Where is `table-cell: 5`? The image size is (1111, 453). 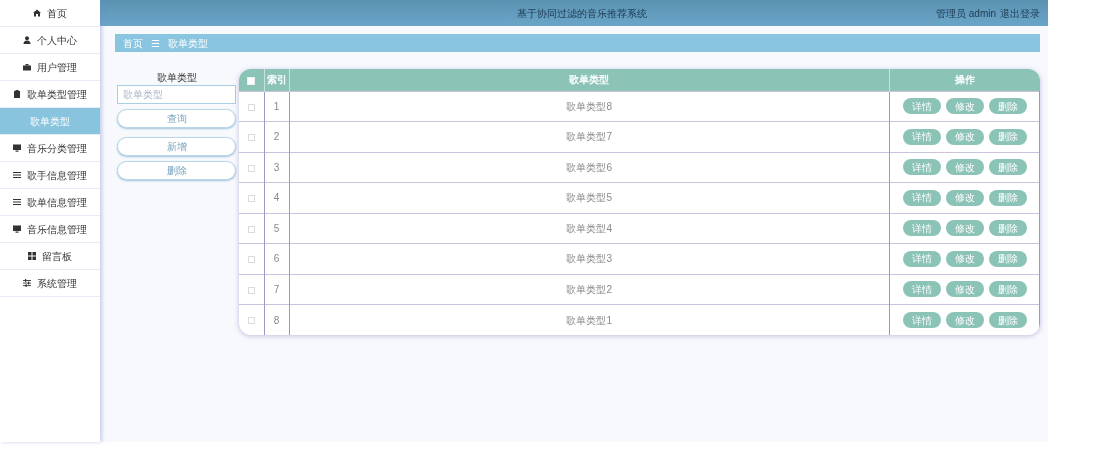
table-cell: 5 is located at coordinates (276, 228).